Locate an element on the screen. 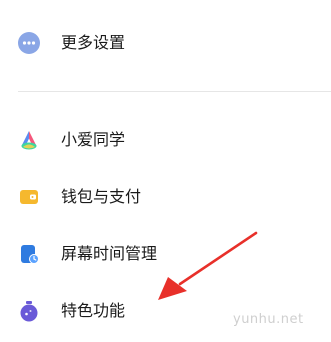 This screenshot has width=331, height=342. more-dots-icon is located at coordinates (29, 43).